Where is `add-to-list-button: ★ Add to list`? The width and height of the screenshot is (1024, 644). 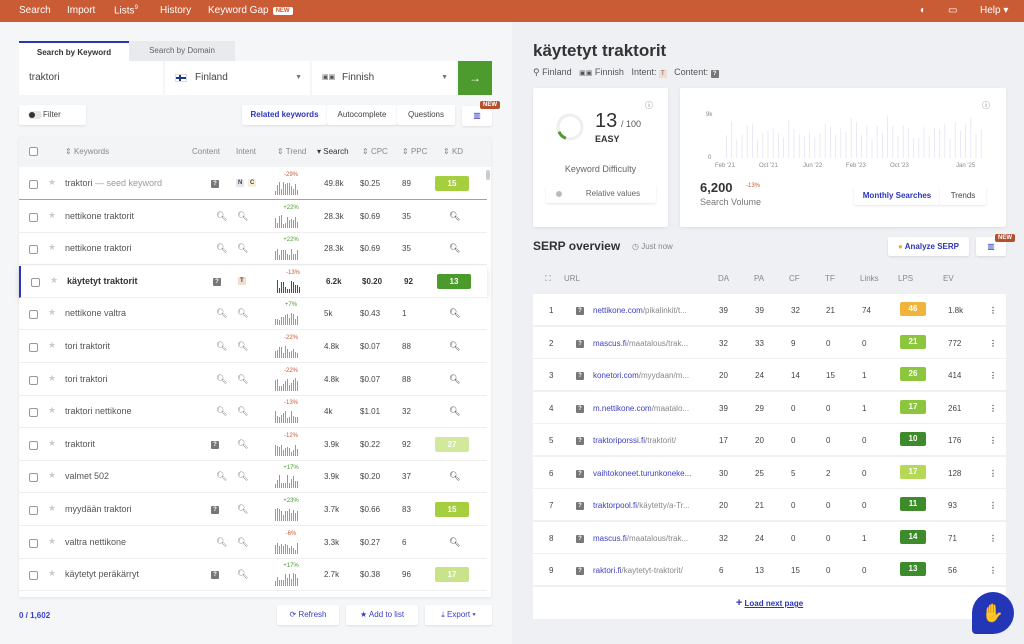 add-to-list-button: ★ Add to list is located at coordinates (382, 615).